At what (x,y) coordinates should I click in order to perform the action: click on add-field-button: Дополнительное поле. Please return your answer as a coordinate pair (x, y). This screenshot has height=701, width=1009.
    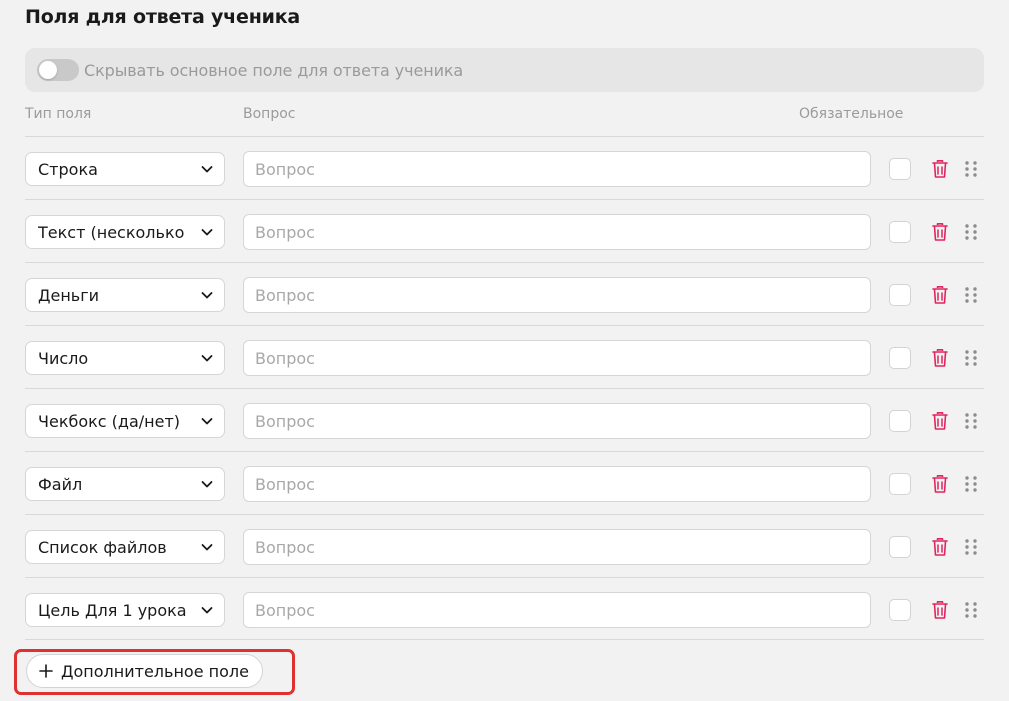
    Looking at the image, I should click on (144, 671).